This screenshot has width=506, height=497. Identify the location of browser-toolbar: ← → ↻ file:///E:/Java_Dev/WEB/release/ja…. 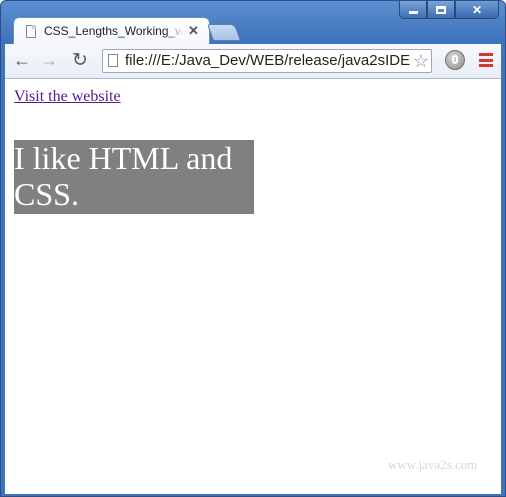
(253, 61).